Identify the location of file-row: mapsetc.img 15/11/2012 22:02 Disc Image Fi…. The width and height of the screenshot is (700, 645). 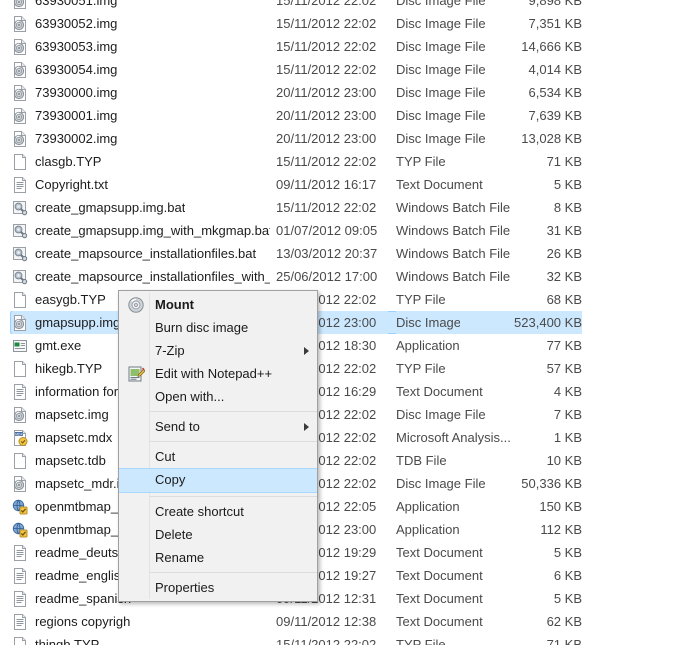
(350, 414).